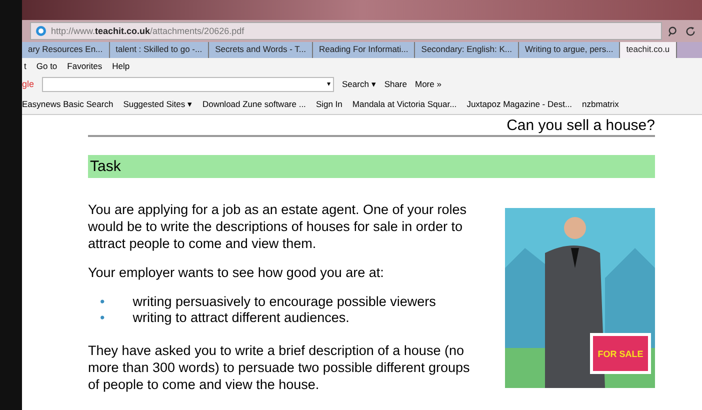 The image size is (702, 410). What do you see at coordinates (157, 104) in the screenshot?
I see `favorite-link: Suggested Sites ▾` at bounding box center [157, 104].